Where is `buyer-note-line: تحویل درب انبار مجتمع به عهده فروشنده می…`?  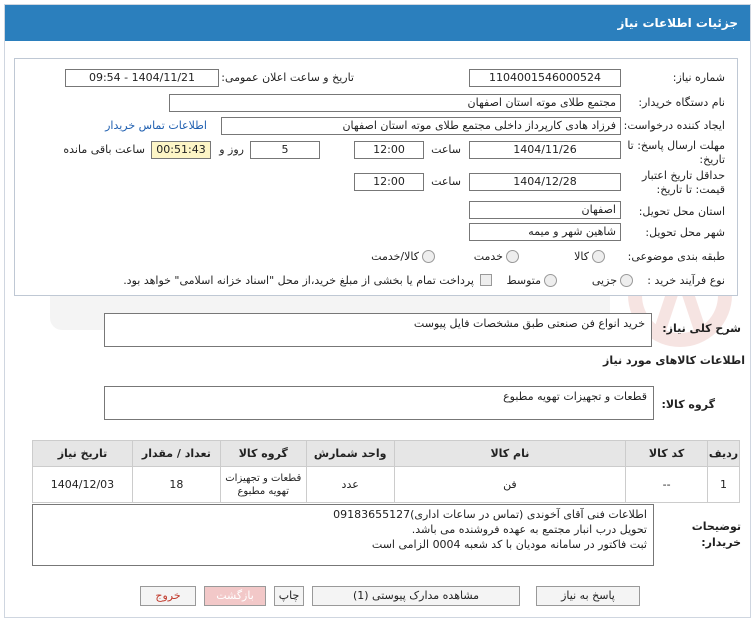
buyer-note-line: تحویل درب انبار مجتمع به عهده فروشنده می… is located at coordinates (529, 529).